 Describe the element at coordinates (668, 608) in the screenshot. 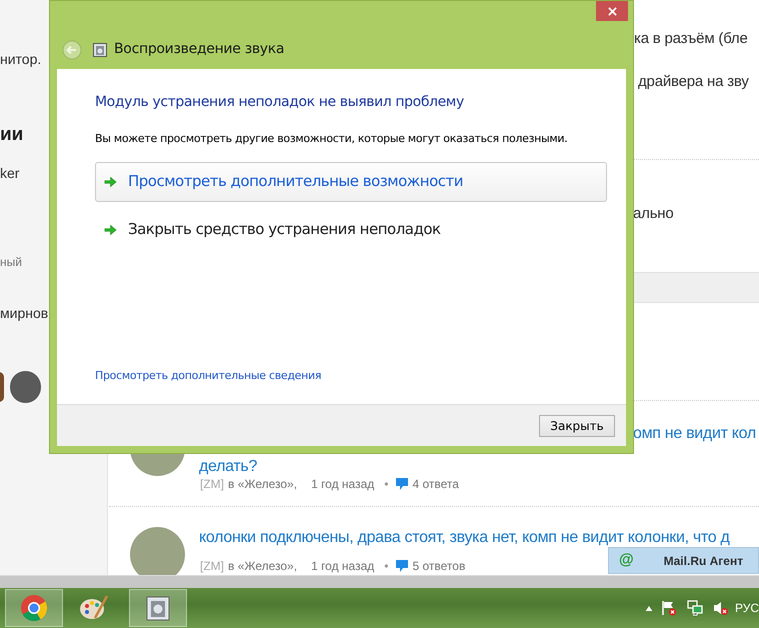

I see `flag-error-icon` at that location.